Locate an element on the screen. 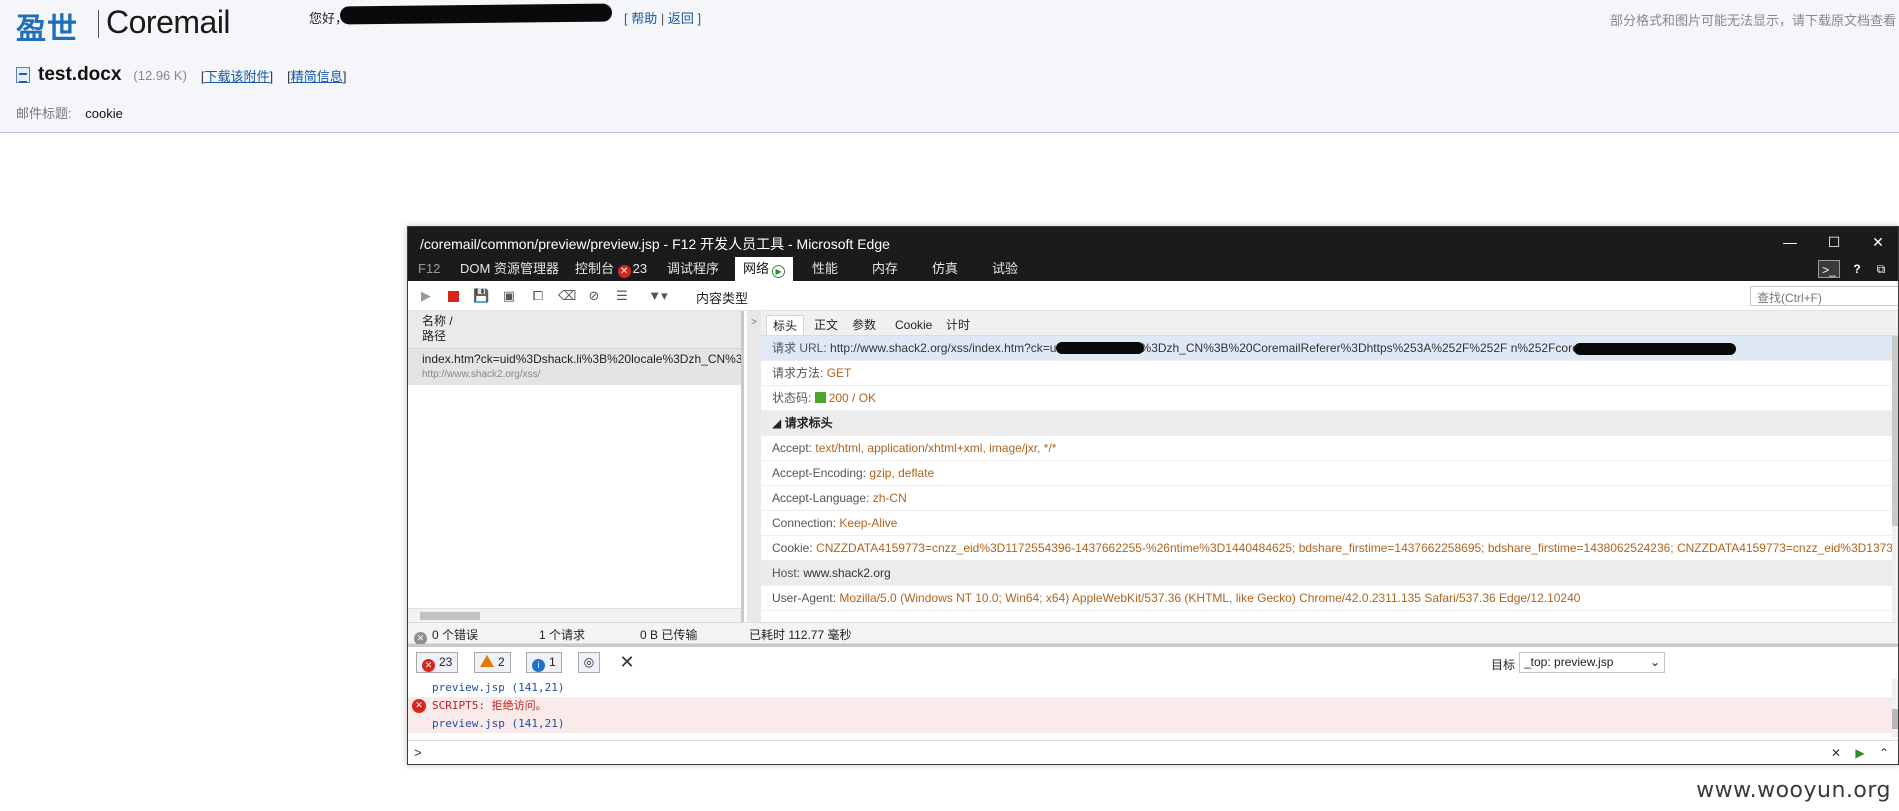 This screenshot has width=1899, height=811. error-filter-button: ✕ 23 is located at coordinates (437, 662).